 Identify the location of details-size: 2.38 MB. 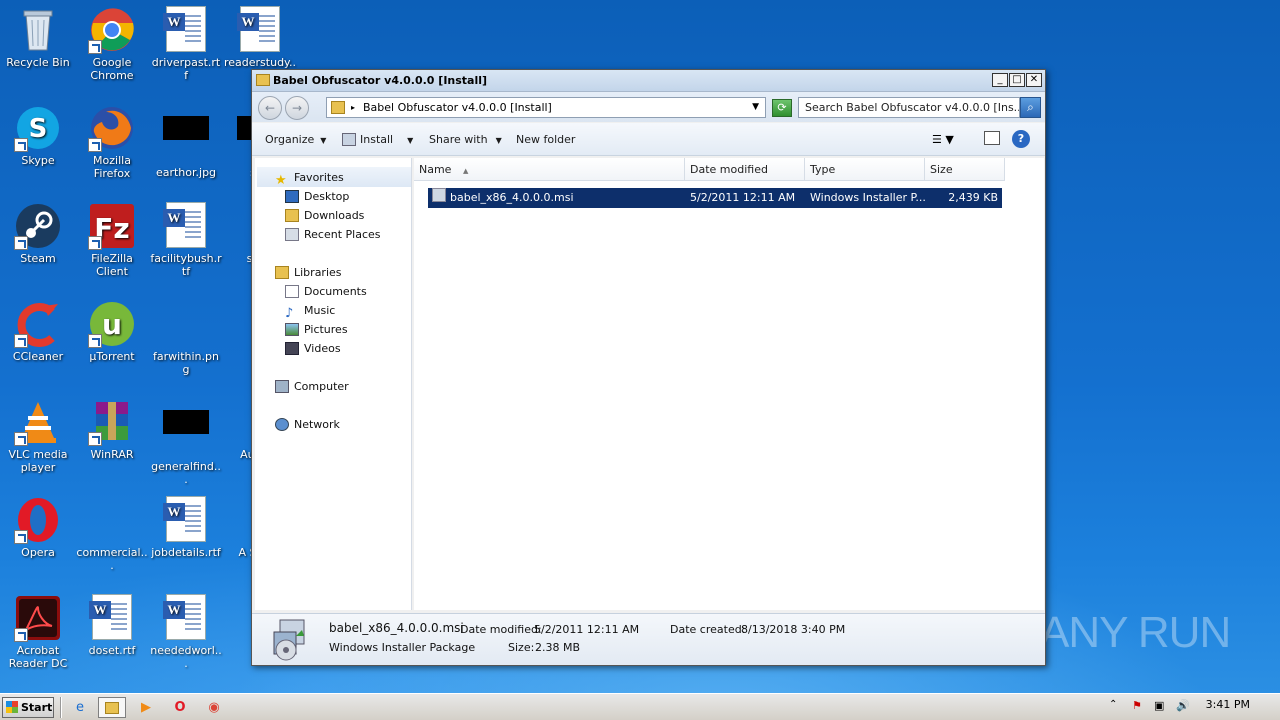
(558, 647).